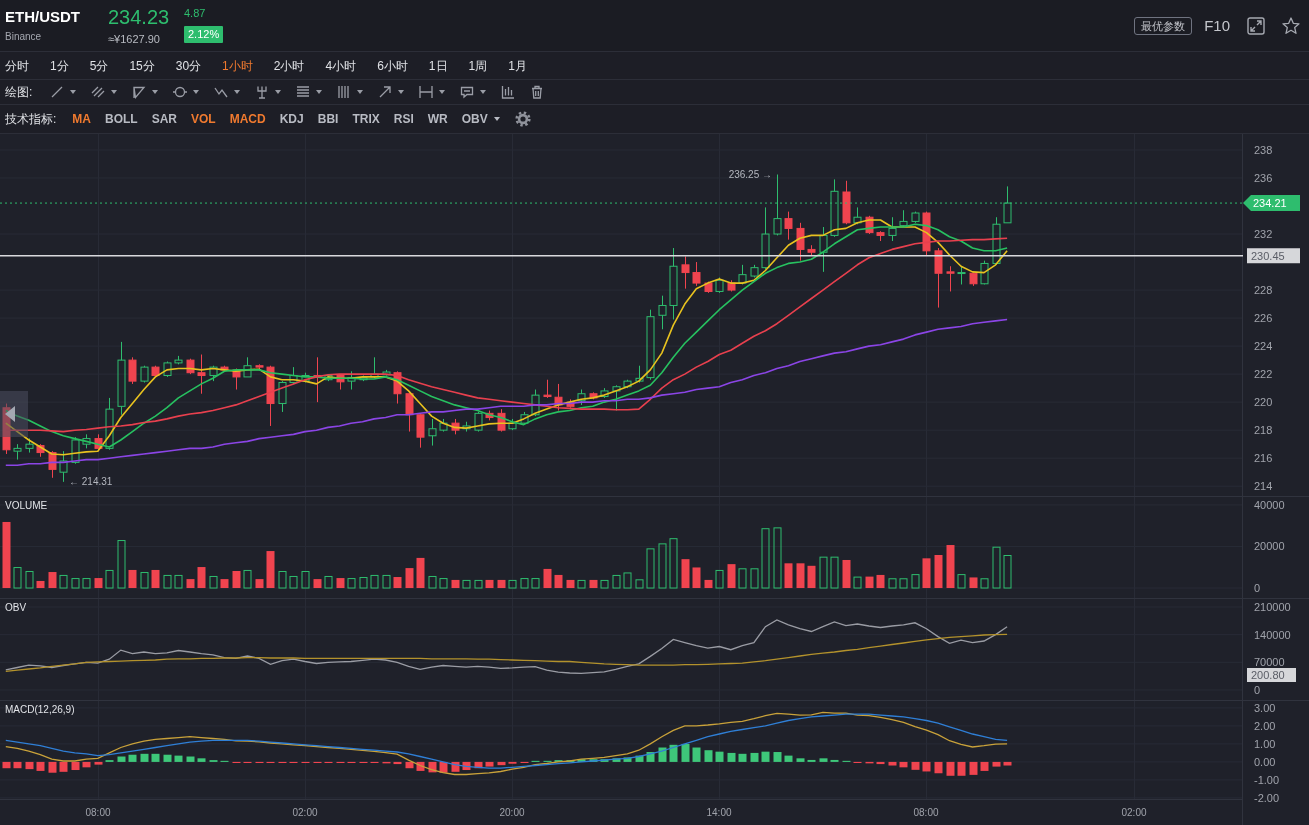 This screenshot has width=1309, height=825. What do you see at coordinates (26, 505) in the screenshot?
I see `panel-title: VOLUME` at bounding box center [26, 505].